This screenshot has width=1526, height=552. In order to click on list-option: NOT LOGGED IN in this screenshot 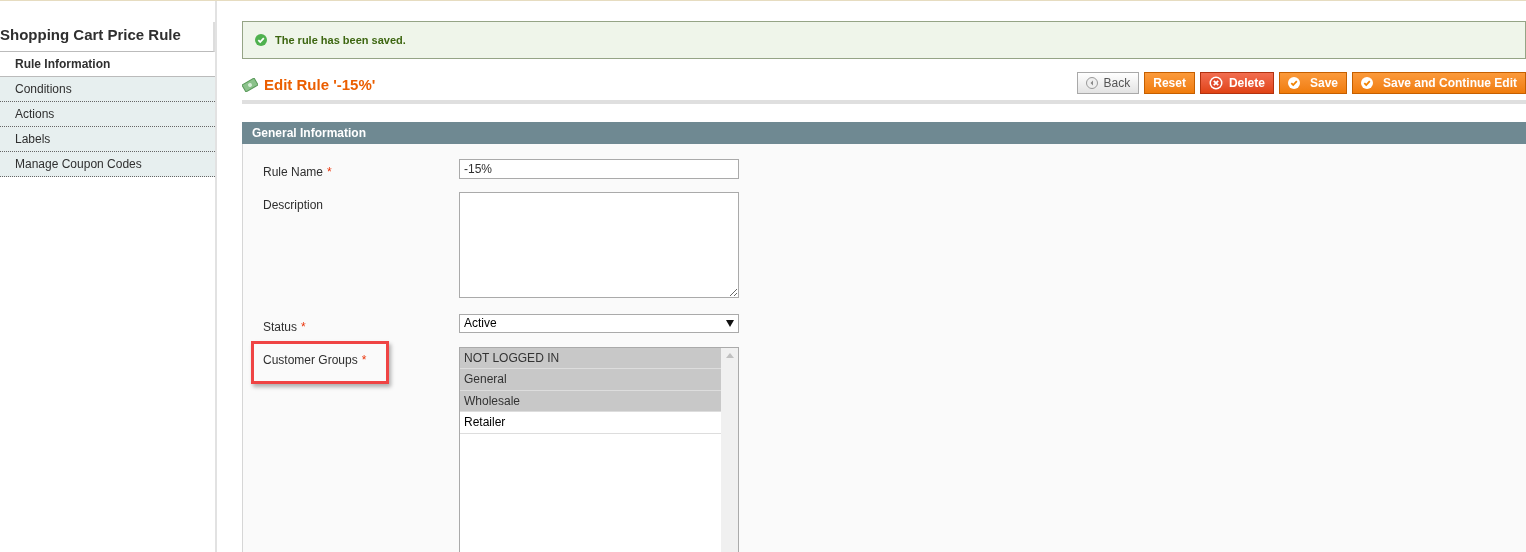, I will do `click(590, 358)`.